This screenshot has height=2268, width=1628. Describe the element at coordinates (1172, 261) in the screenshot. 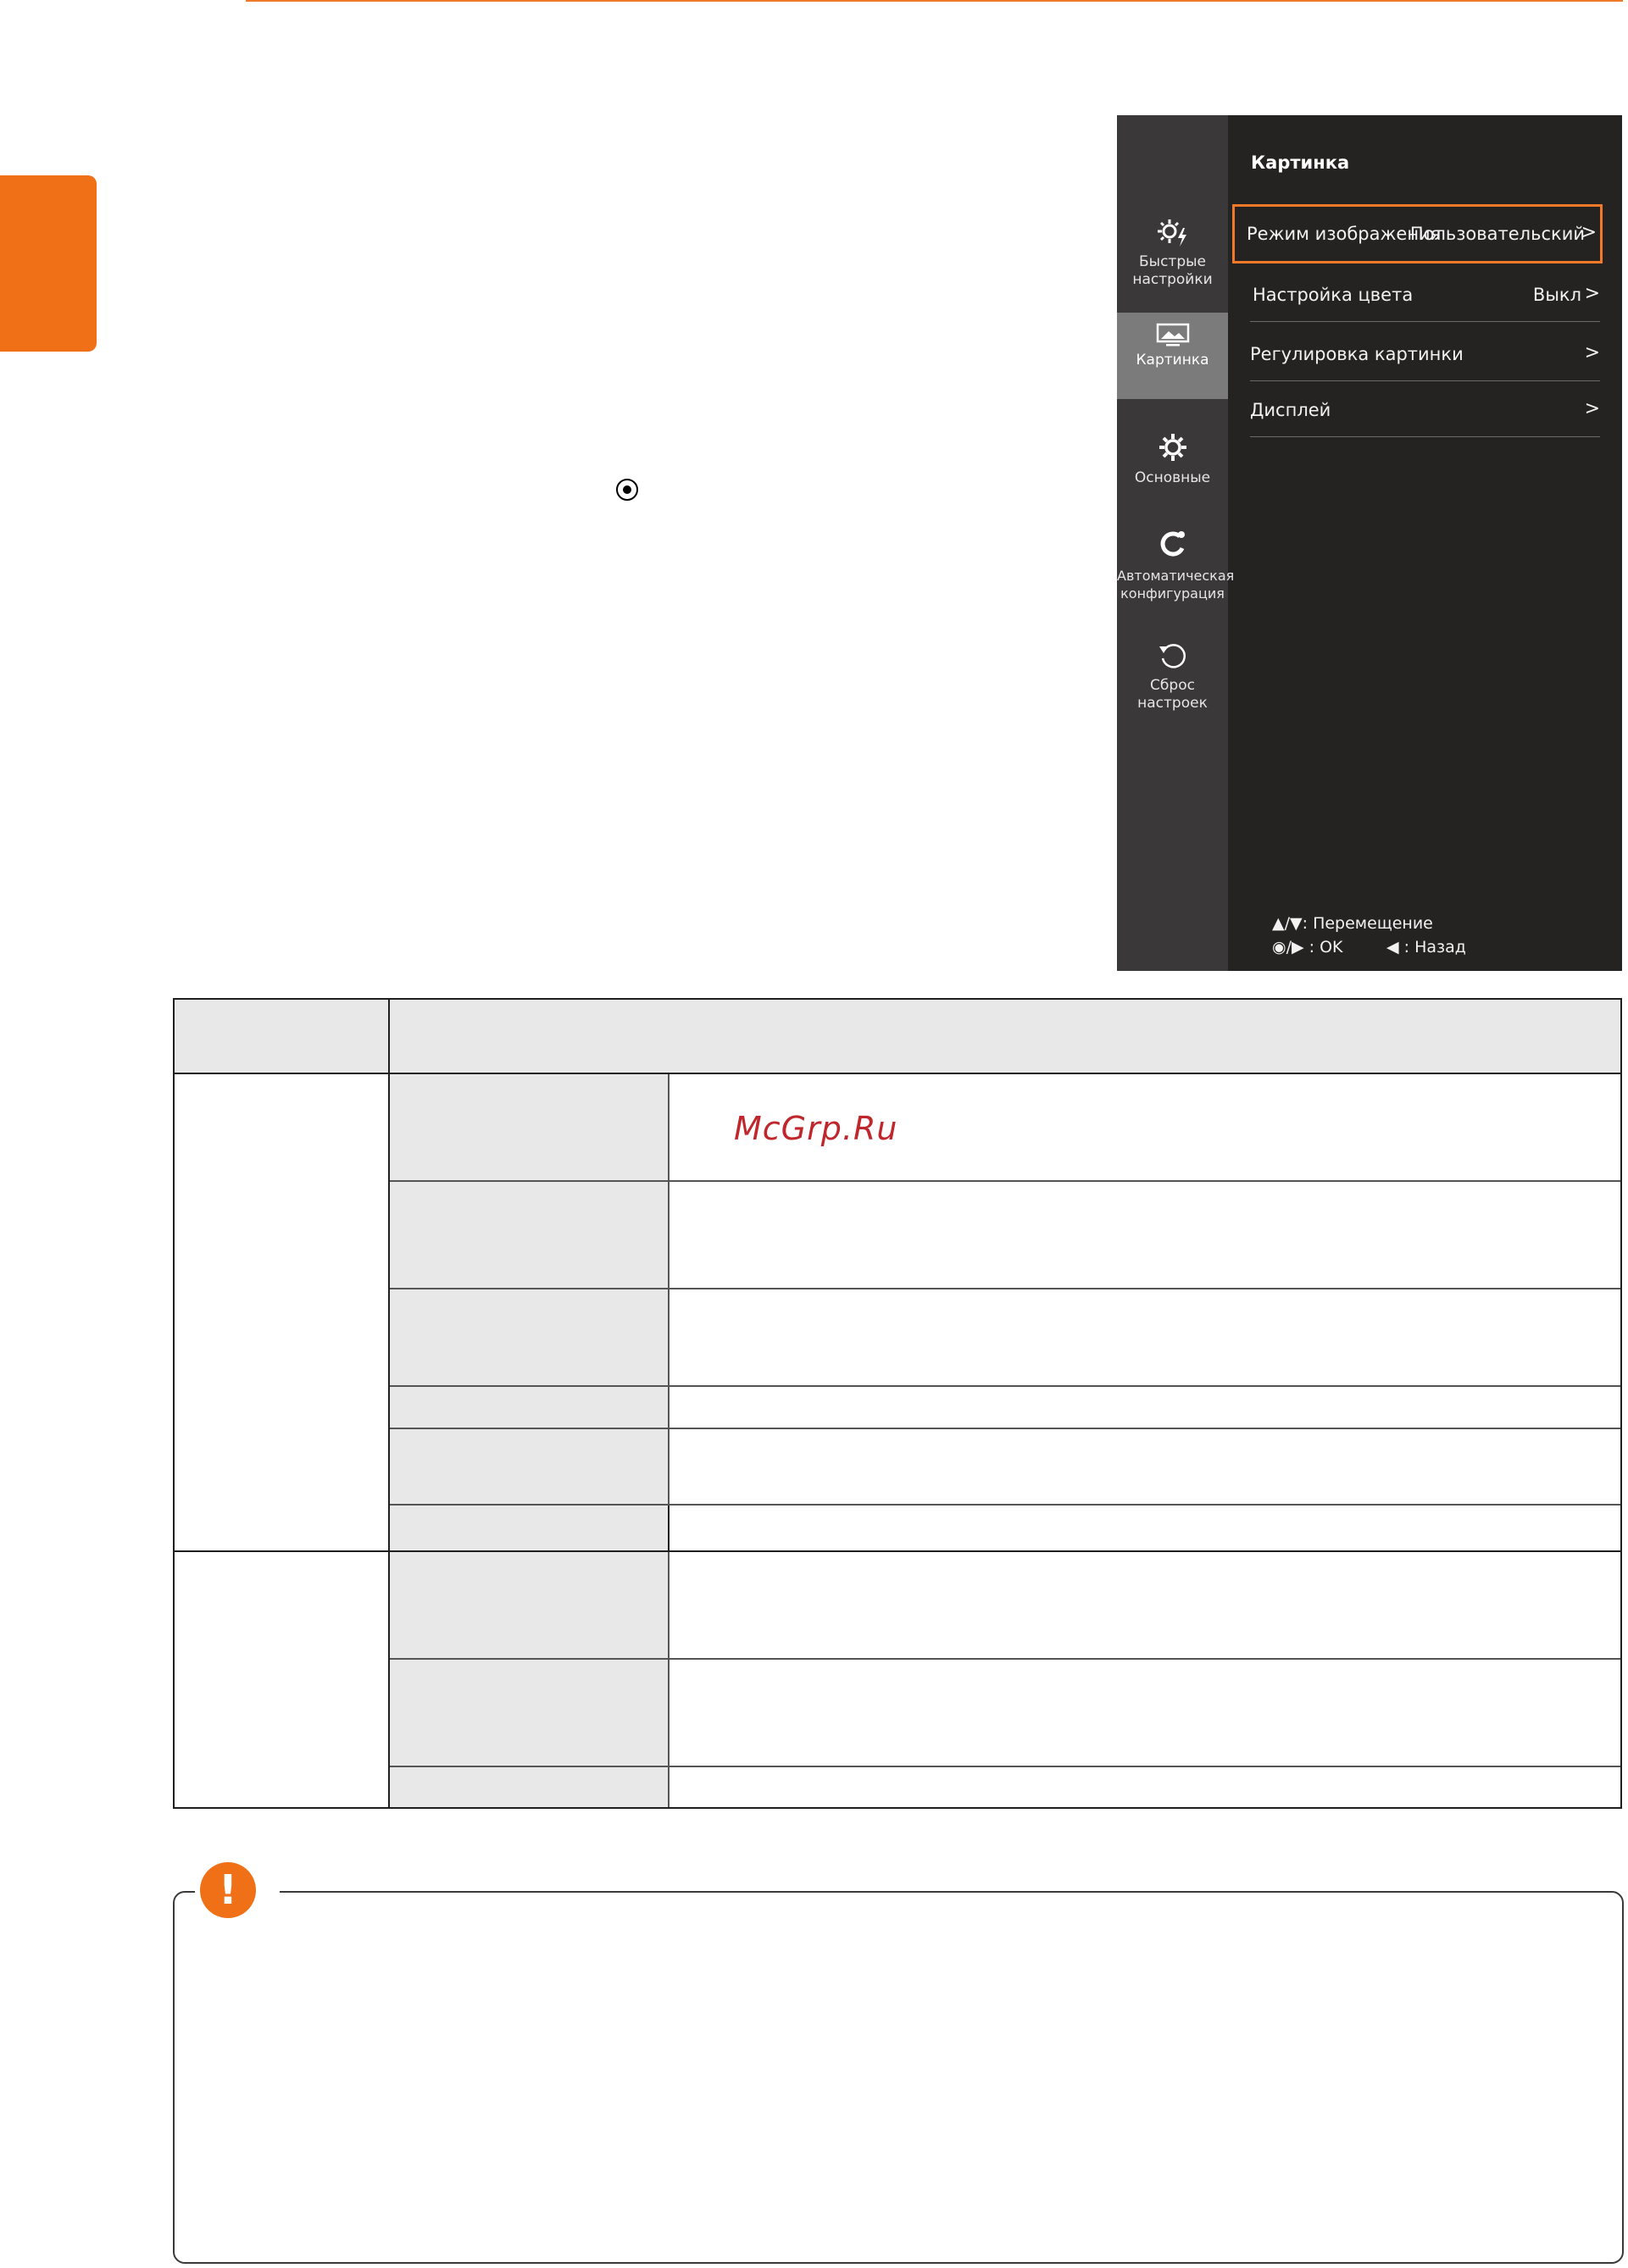

I see `sidebar-label: Быстрые` at that location.